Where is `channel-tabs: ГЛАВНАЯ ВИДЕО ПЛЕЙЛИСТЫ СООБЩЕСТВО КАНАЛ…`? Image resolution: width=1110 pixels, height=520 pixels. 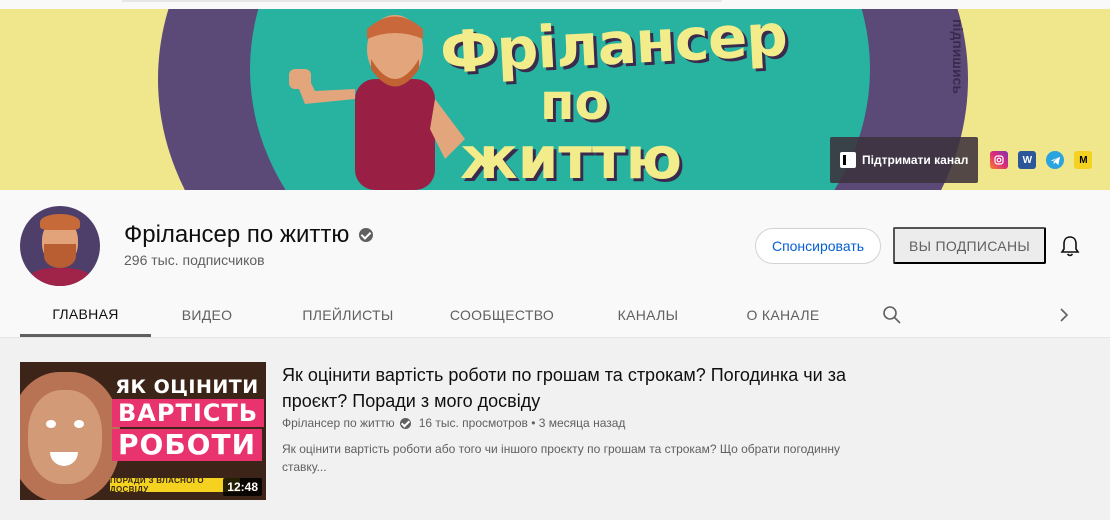 channel-tabs: ГЛАВНАЯ ВИДЕО ПЛЕЙЛИСТЫ СООБЩЕСТВО КАНАЛ… is located at coordinates (555, 315).